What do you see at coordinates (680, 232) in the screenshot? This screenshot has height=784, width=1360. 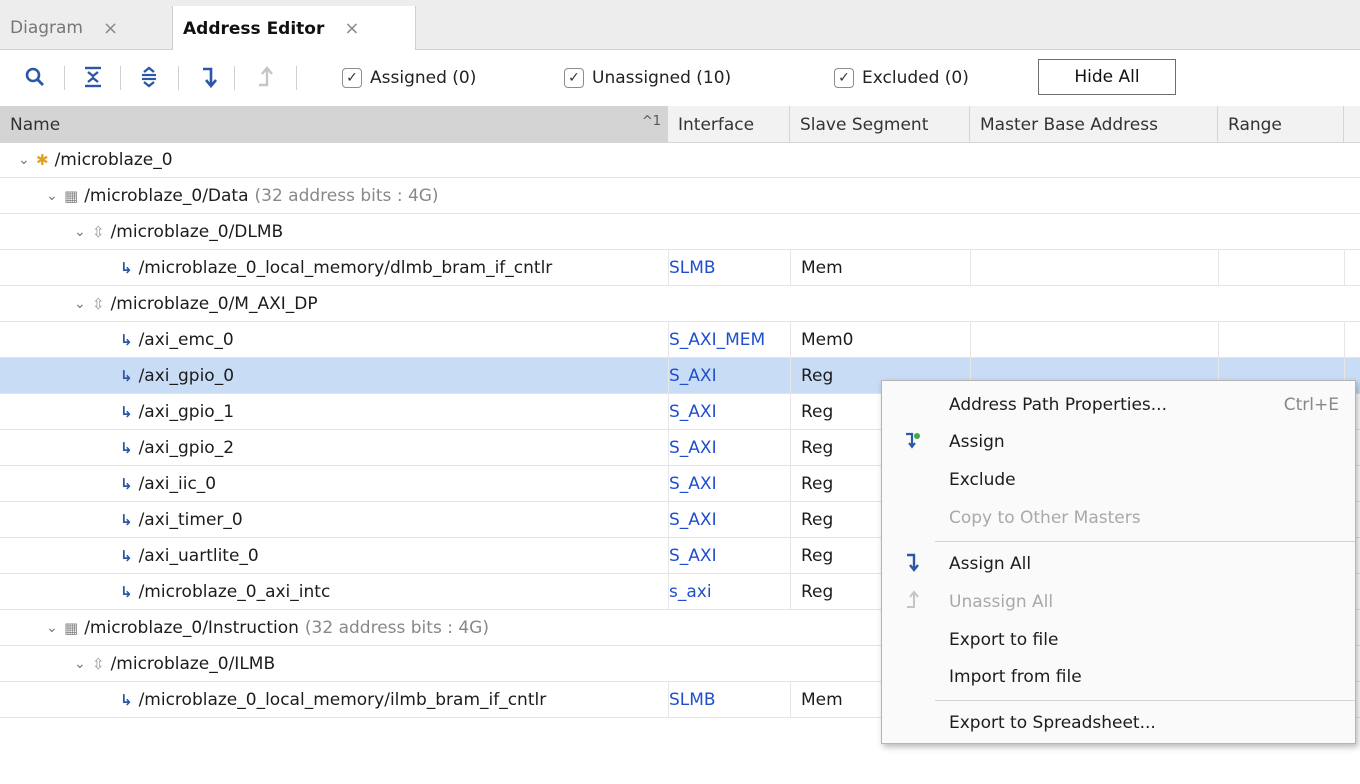 I see `table-row: ⌄ ⇳ /microblaze_0/DLMB` at bounding box center [680, 232].